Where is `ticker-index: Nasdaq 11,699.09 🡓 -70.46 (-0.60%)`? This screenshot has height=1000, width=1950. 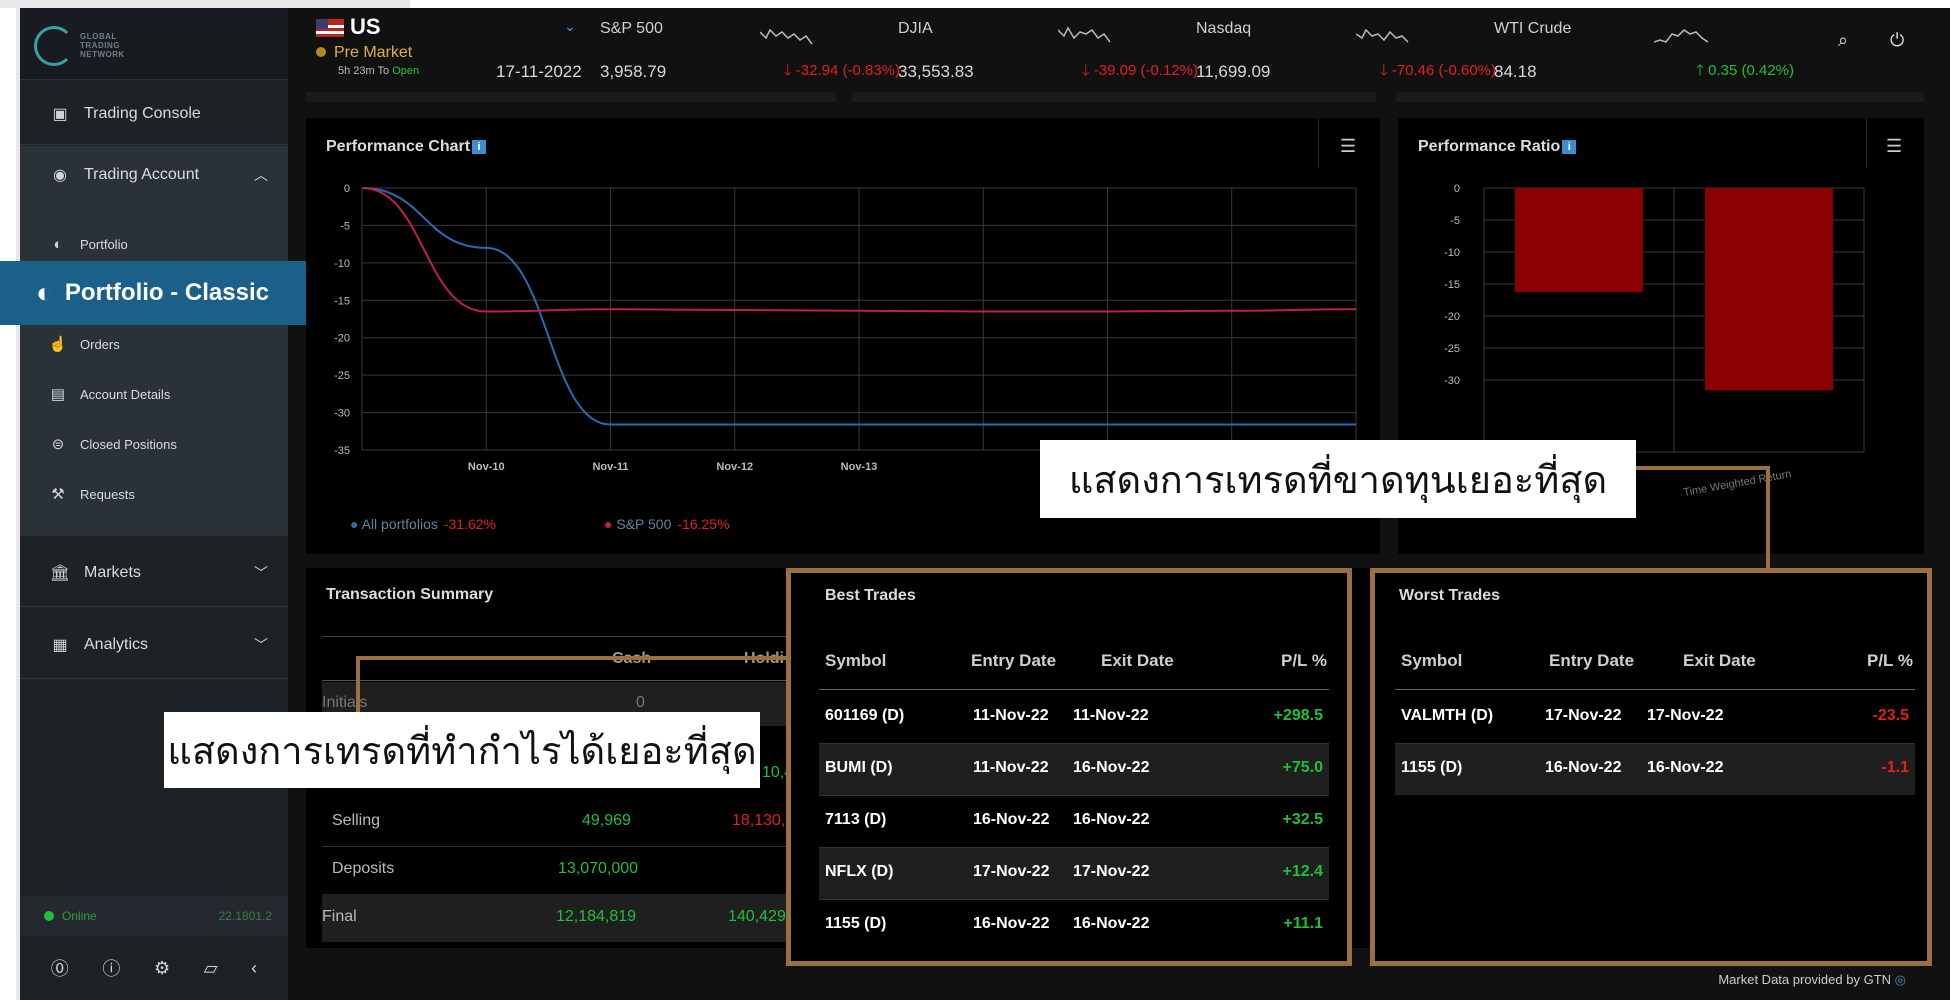 ticker-index: Nasdaq 11,699.09 🡓 -70.46 (-0.60%) is located at coordinates (1346, 49).